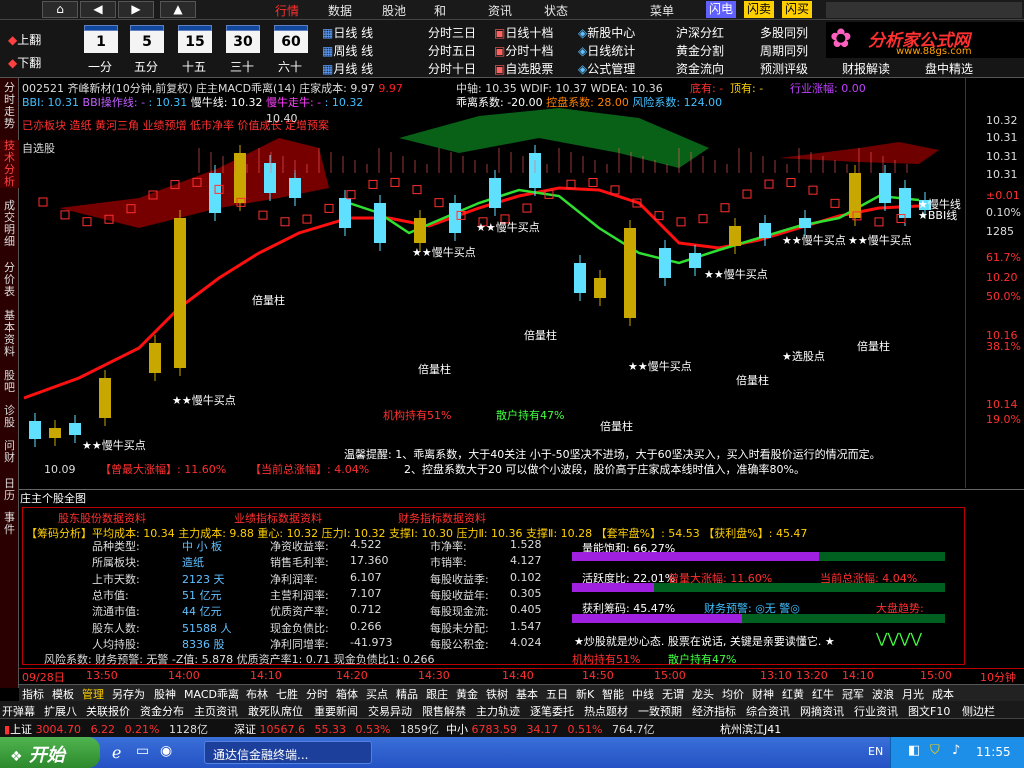 The height and width of the screenshot is (768, 1024). What do you see at coordinates (700, 68) in the screenshot?
I see `fund-flow-button: 资金流向` at bounding box center [700, 68].